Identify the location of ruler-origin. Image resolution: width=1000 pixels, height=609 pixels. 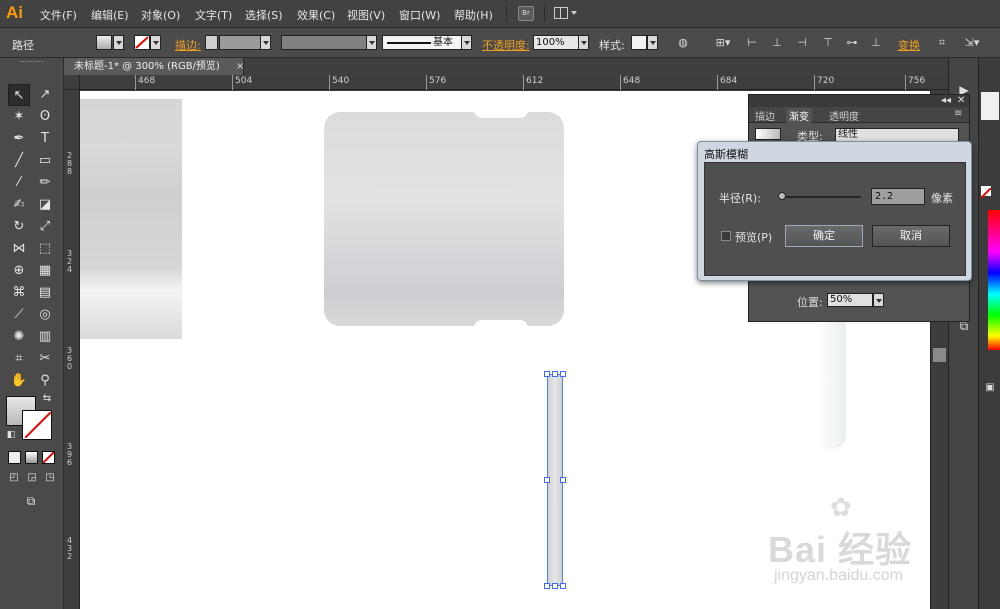
(72, 82).